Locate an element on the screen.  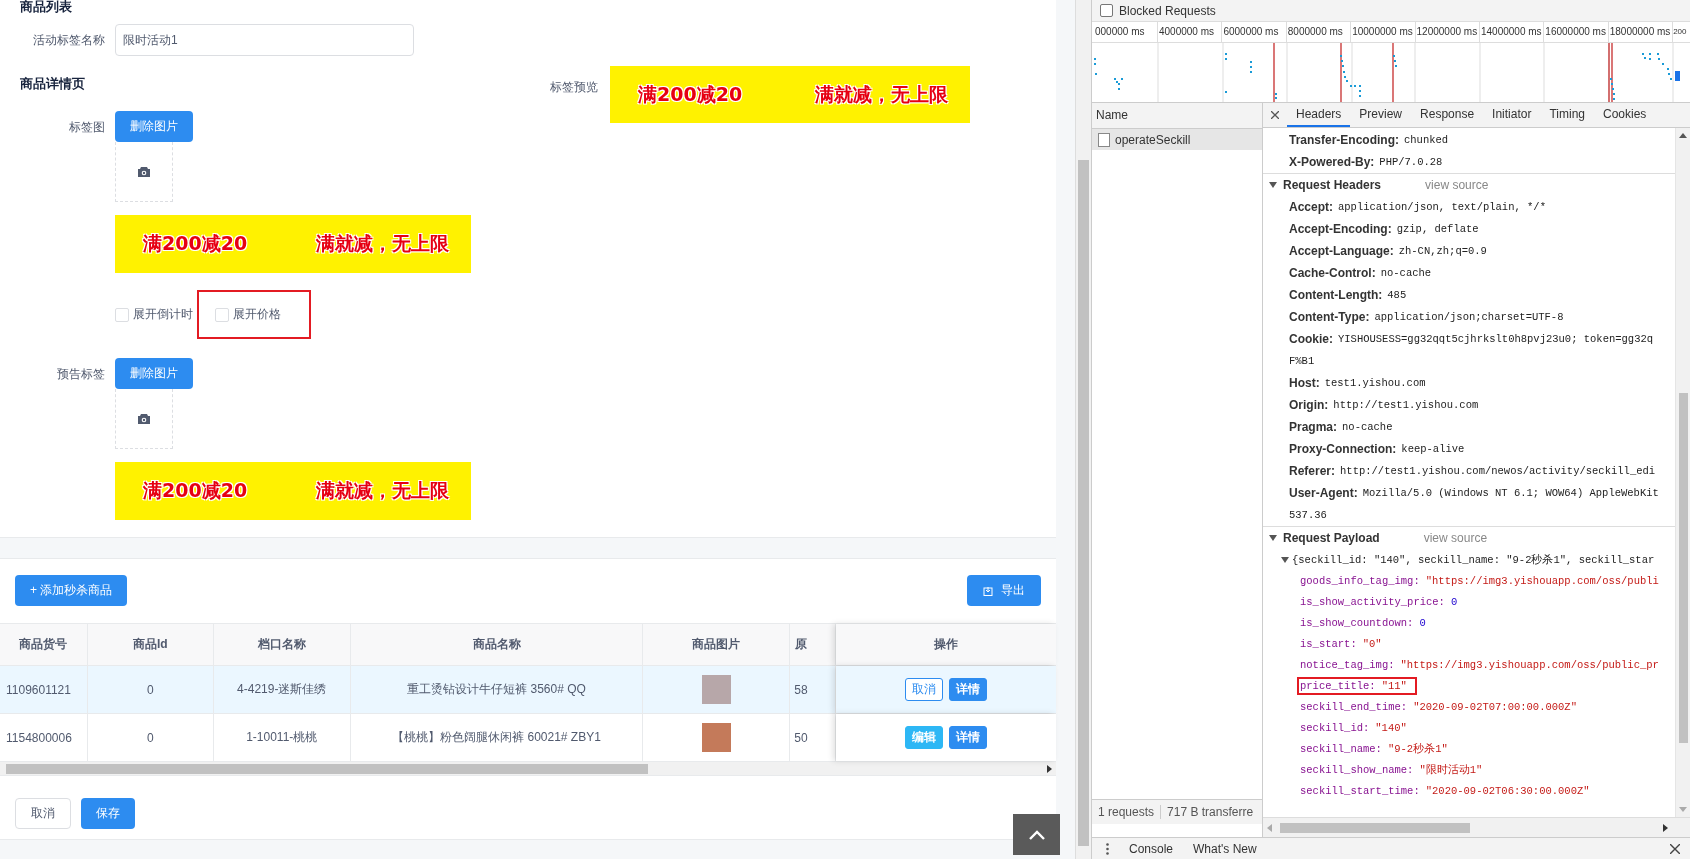
field-label: 预告标签 is located at coordinates (80, 374).